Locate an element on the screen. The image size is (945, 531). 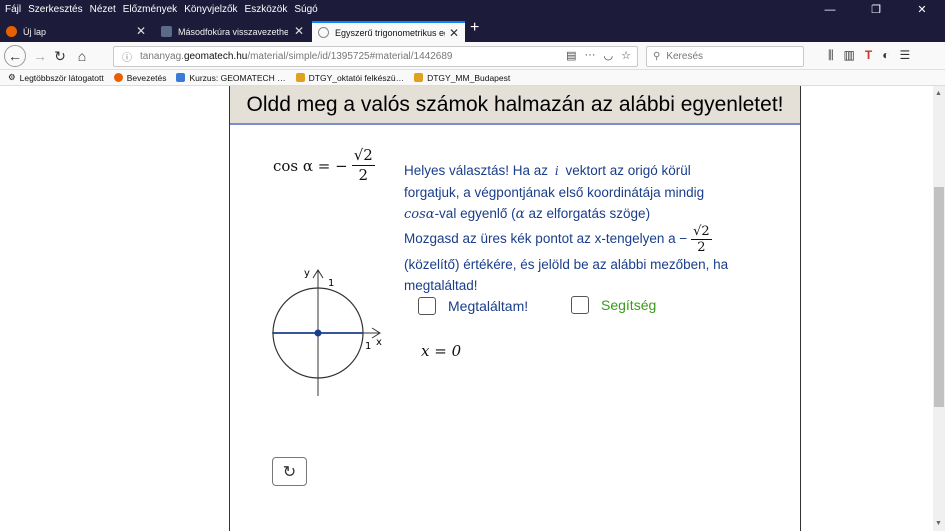
reset-button: ↻ is located at coordinates (289, 471).